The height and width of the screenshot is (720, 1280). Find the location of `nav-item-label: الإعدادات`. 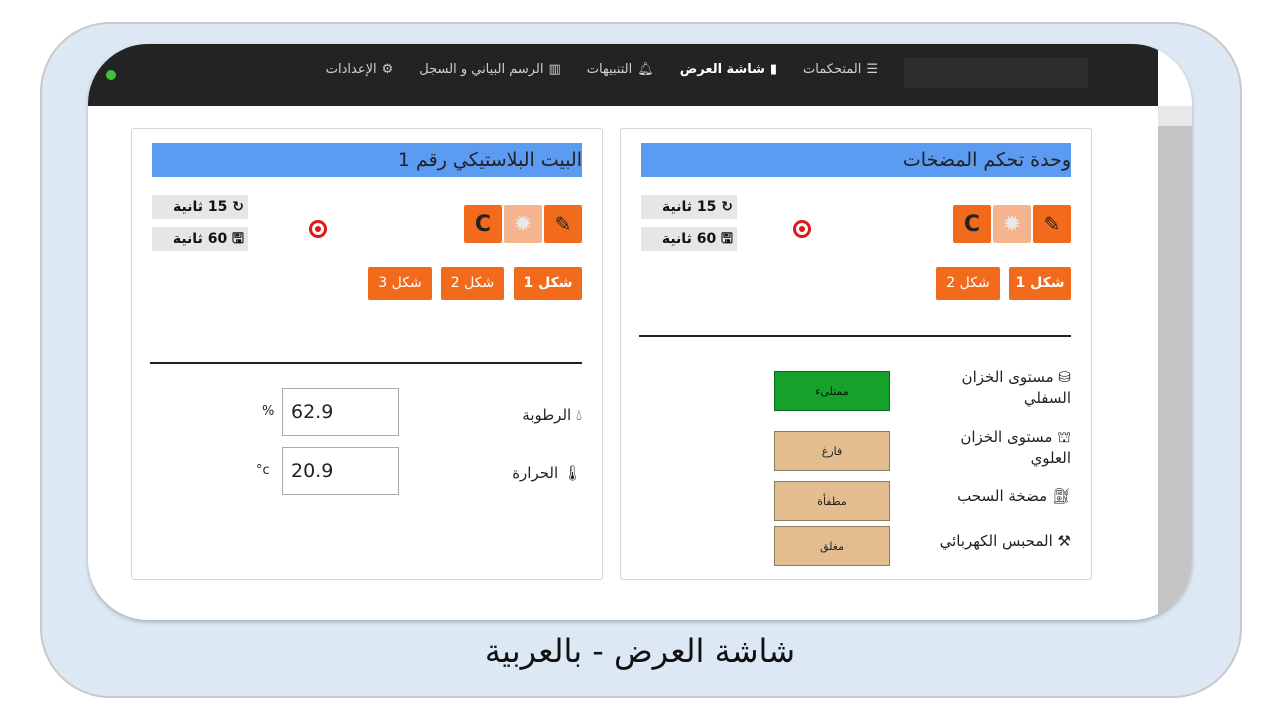

nav-item-label: الإعدادات is located at coordinates (351, 69).